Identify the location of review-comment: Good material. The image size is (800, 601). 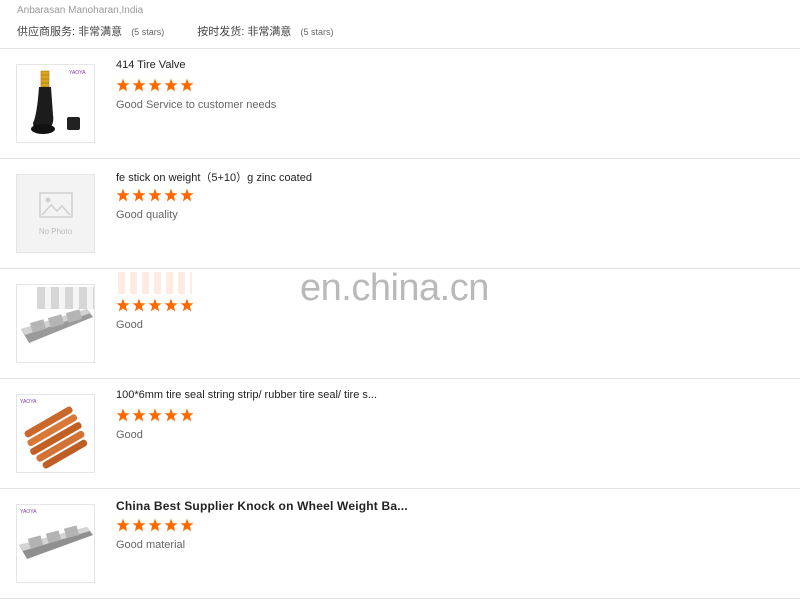
(151, 545).